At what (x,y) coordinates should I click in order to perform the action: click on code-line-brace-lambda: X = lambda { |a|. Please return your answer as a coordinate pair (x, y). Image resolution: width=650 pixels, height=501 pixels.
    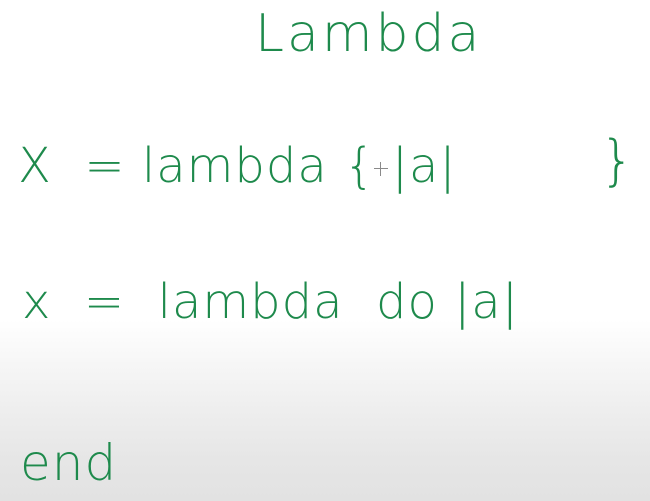
    Looking at the image, I should click on (237, 166).